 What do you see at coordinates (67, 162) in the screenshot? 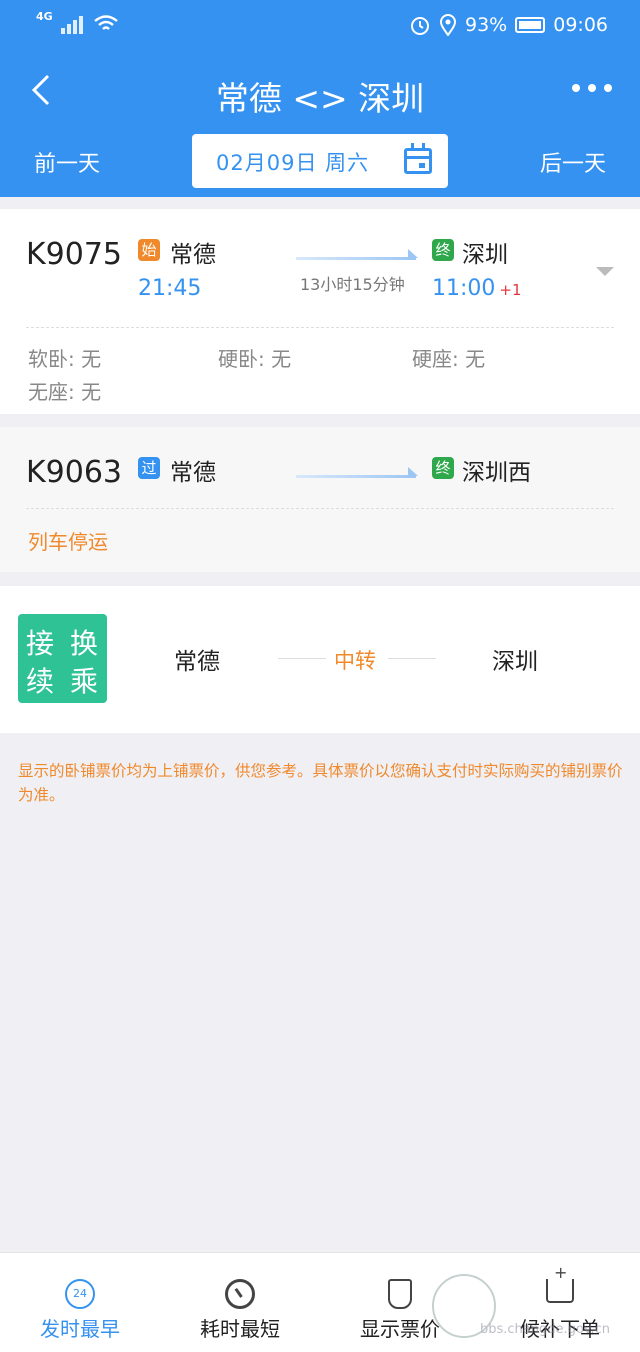
I see `prev-day-button: 前一天` at bounding box center [67, 162].